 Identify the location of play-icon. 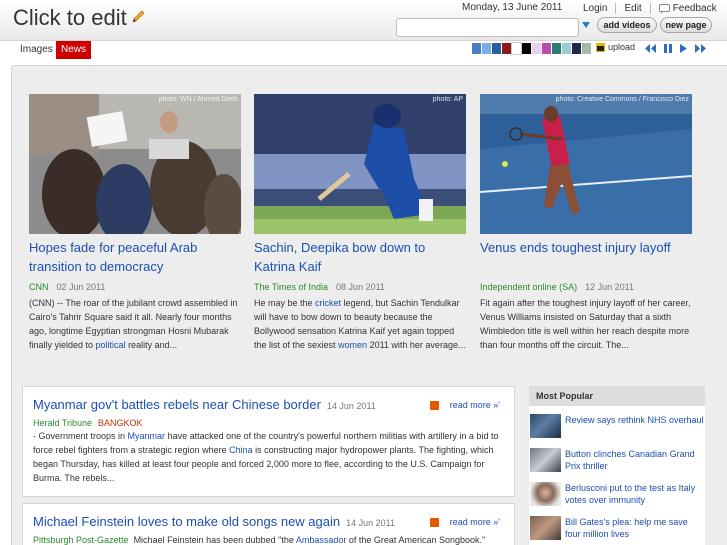
(683, 48).